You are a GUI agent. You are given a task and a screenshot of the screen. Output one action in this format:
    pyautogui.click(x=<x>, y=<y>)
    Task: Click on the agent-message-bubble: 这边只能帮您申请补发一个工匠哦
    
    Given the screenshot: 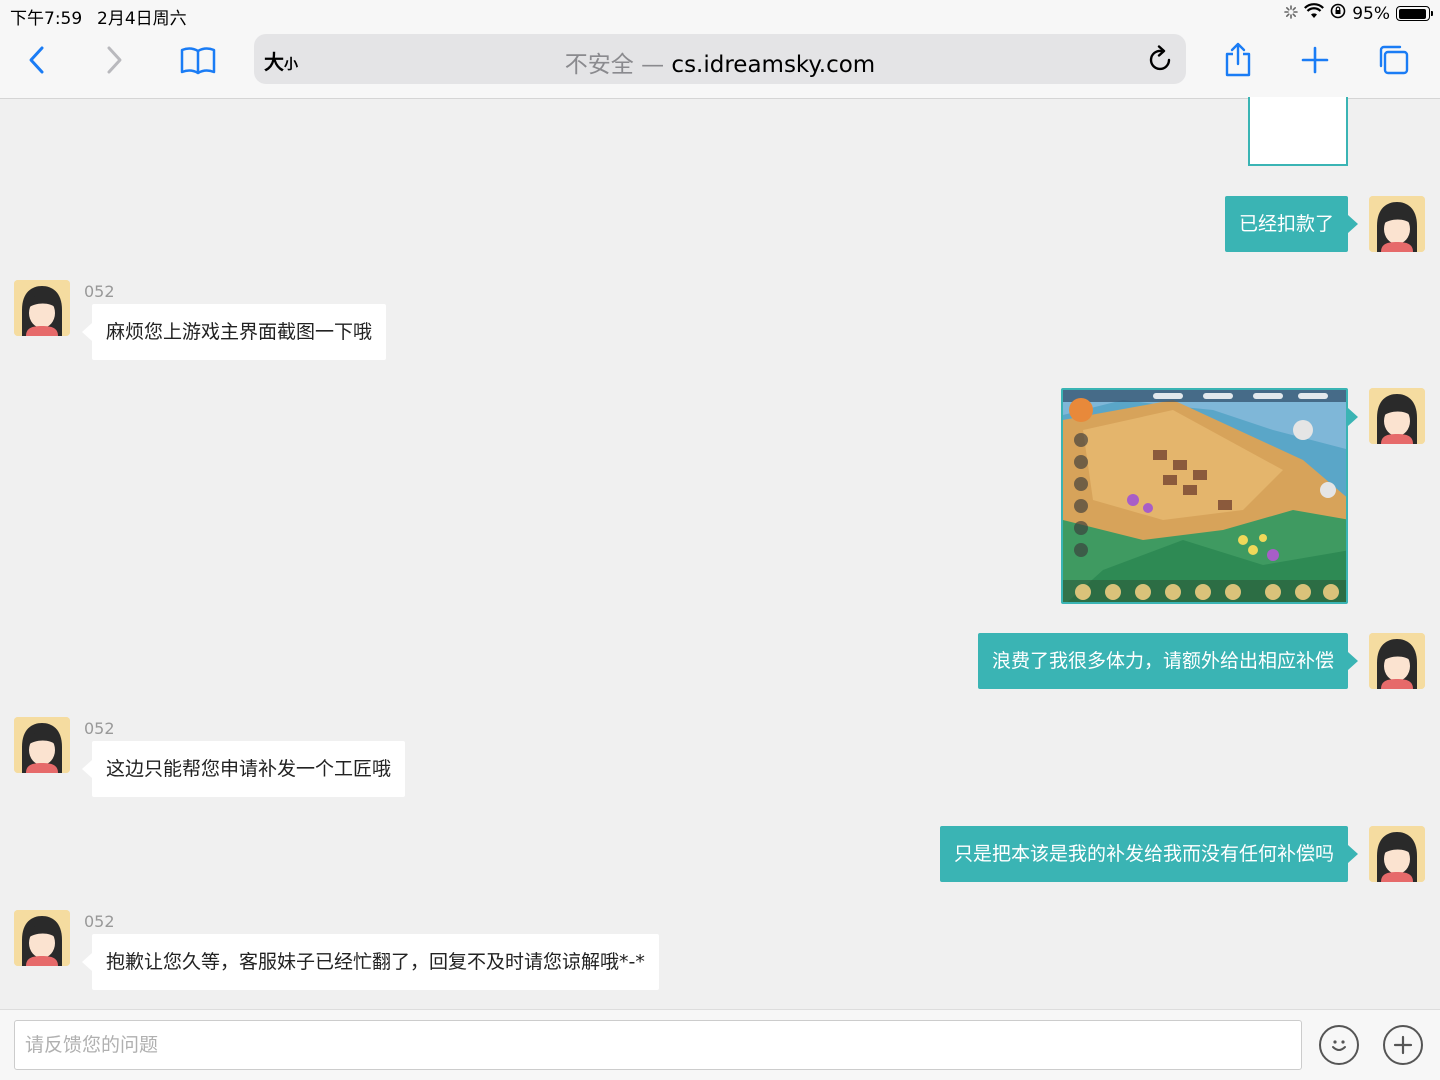 What is the action you would take?
    pyautogui.click(x=243, y=769)
    